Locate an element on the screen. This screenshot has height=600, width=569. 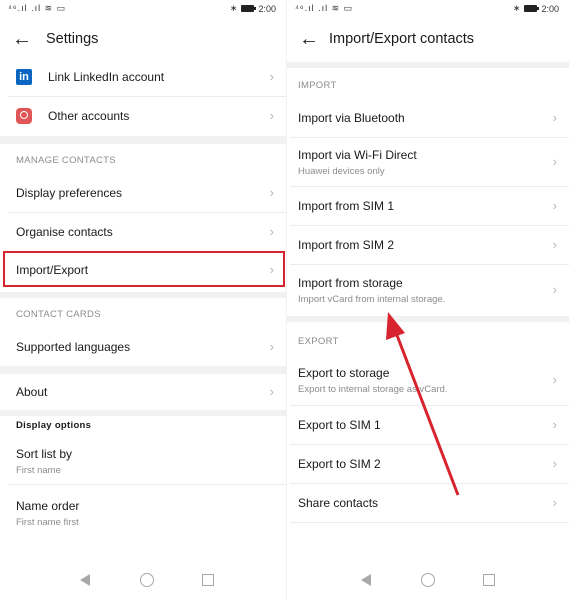
item-label: Organise contacts is located at coordinates (64, 232).